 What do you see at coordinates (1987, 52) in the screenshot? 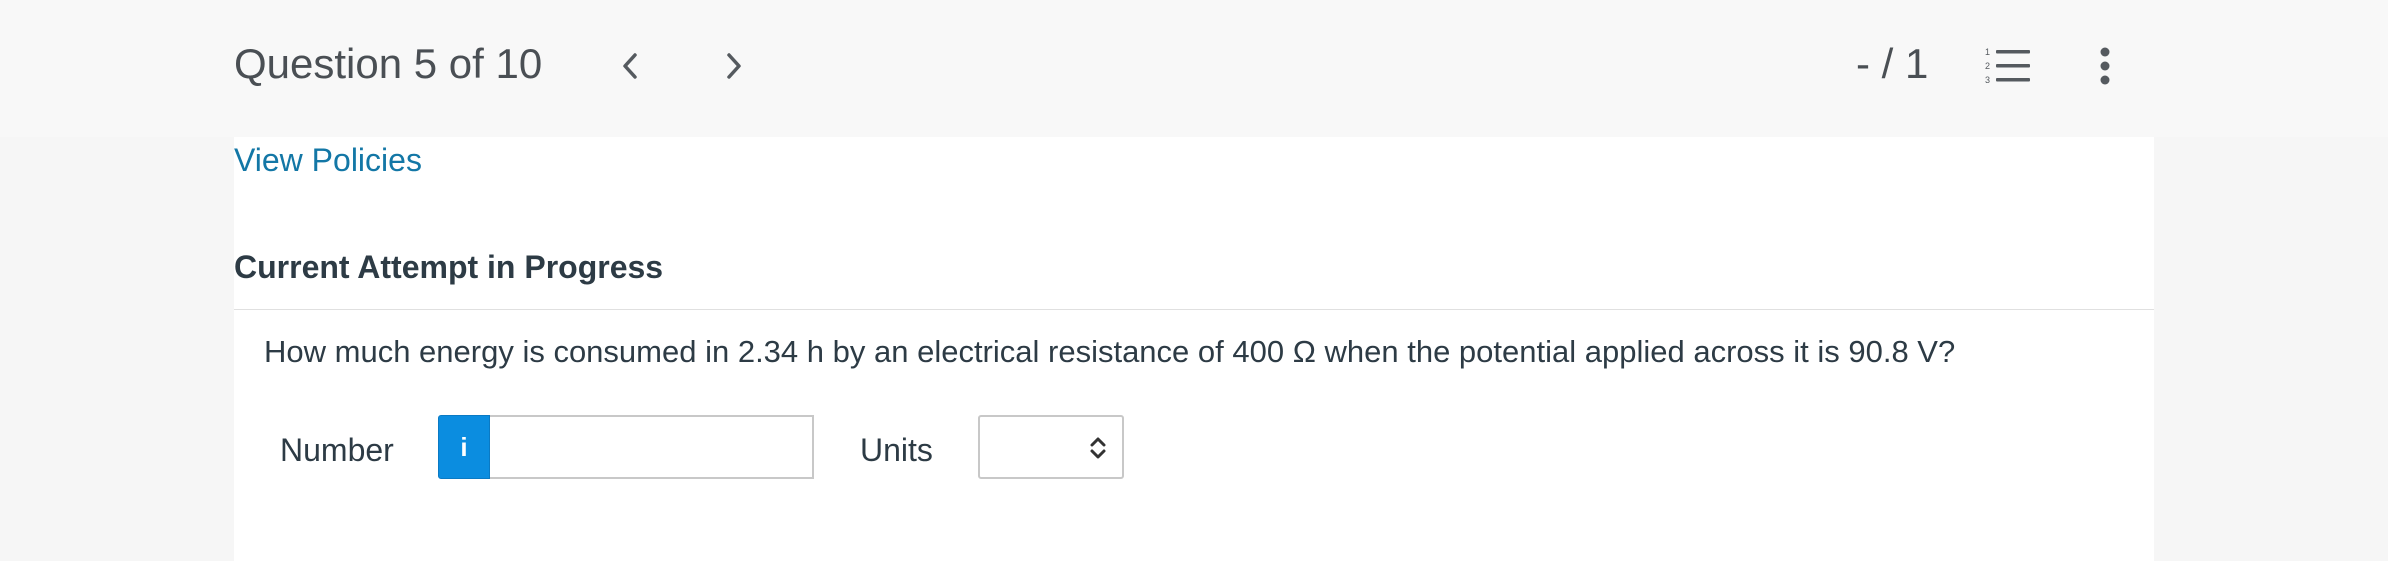
I see `svg-text: 1` at bounding box center [1987, 52].